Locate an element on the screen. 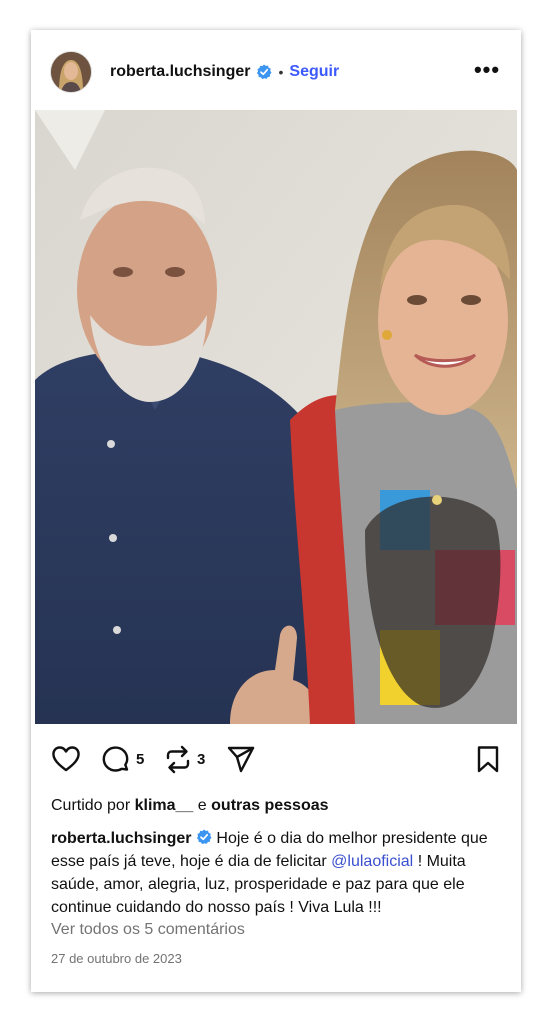 The image size is (550, 1024). send-icon is located at coordinates (241, 759).